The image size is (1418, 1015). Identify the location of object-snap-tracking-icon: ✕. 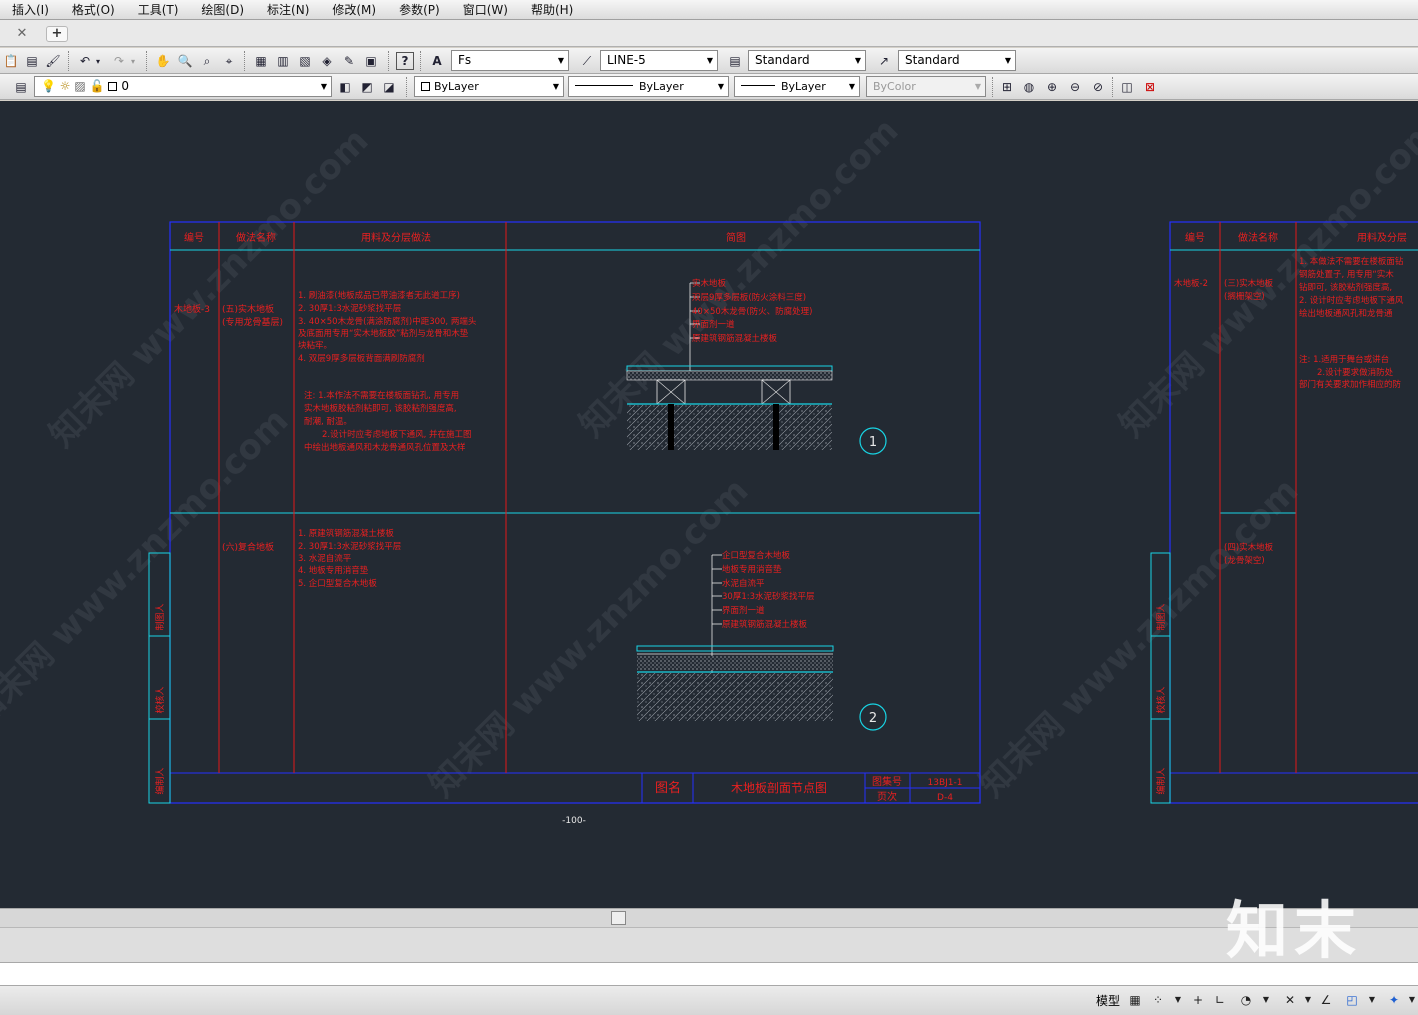
(1290, 1000).